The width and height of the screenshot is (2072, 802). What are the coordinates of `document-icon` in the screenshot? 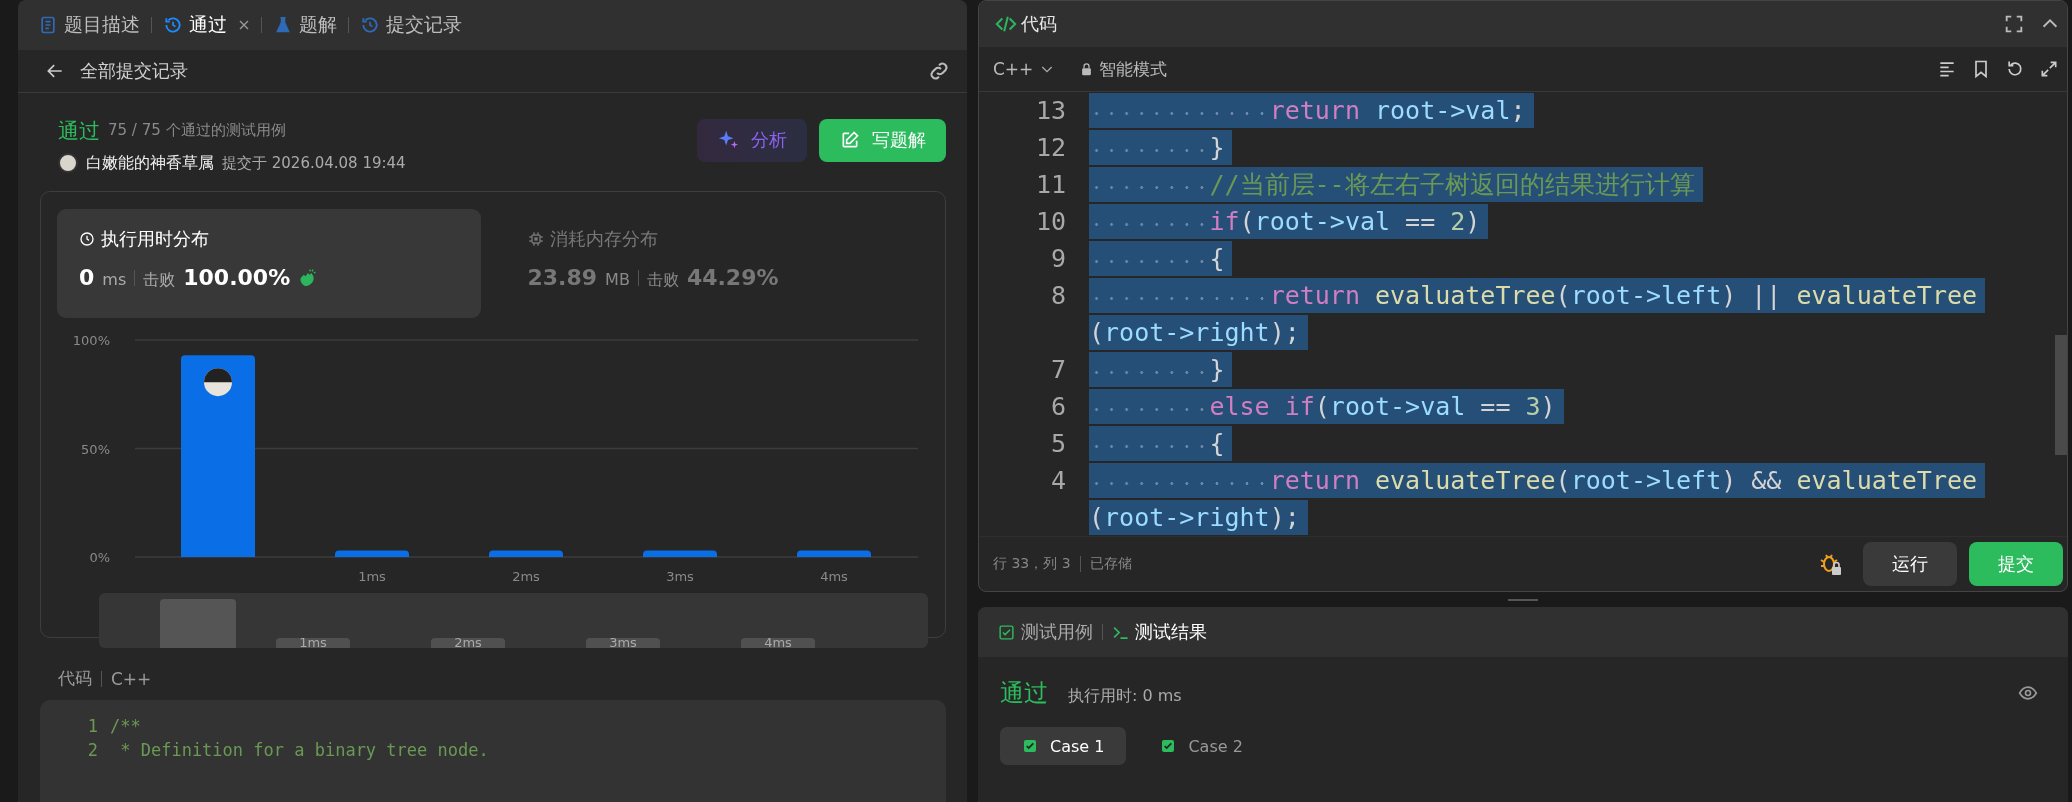 It's located at (48, 25).